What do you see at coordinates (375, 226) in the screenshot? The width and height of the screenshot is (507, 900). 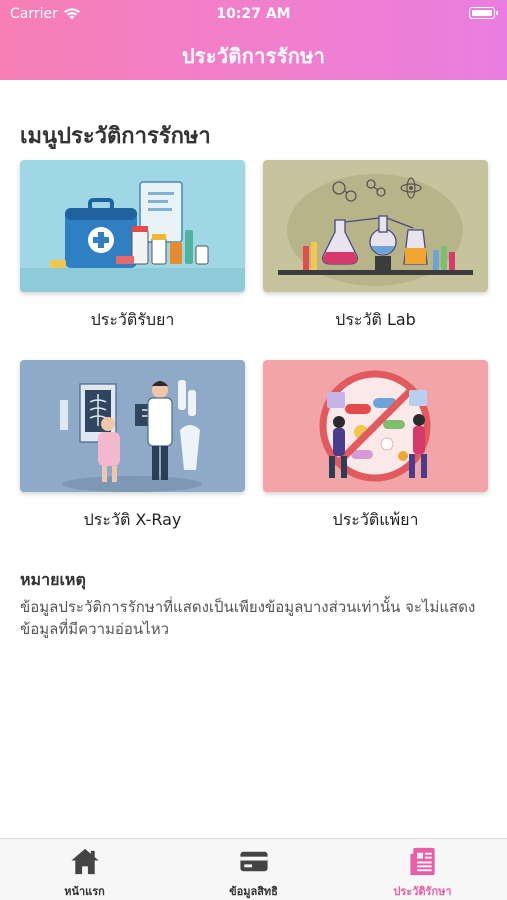 I see `lab-flasks-illustration` at bounding box center [375, 226].